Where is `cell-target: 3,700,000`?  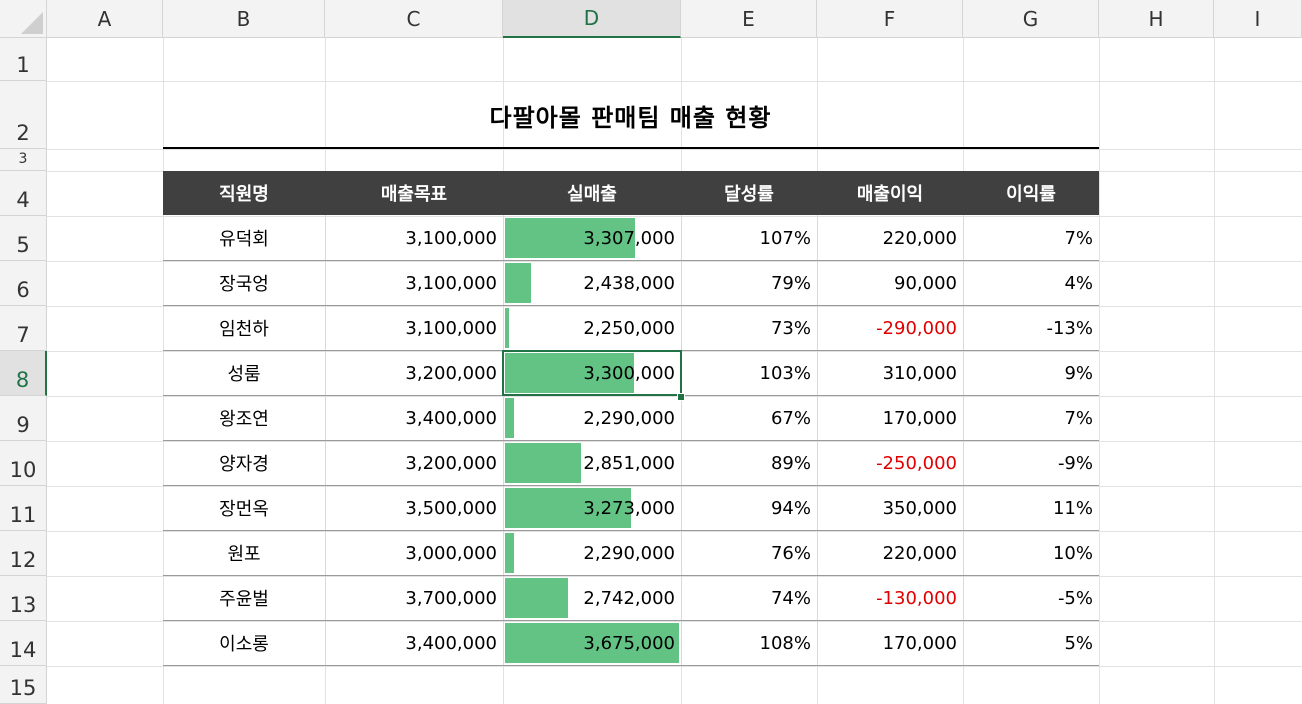 cell-target: 3,700,000 is located at coordinates (414, 598).